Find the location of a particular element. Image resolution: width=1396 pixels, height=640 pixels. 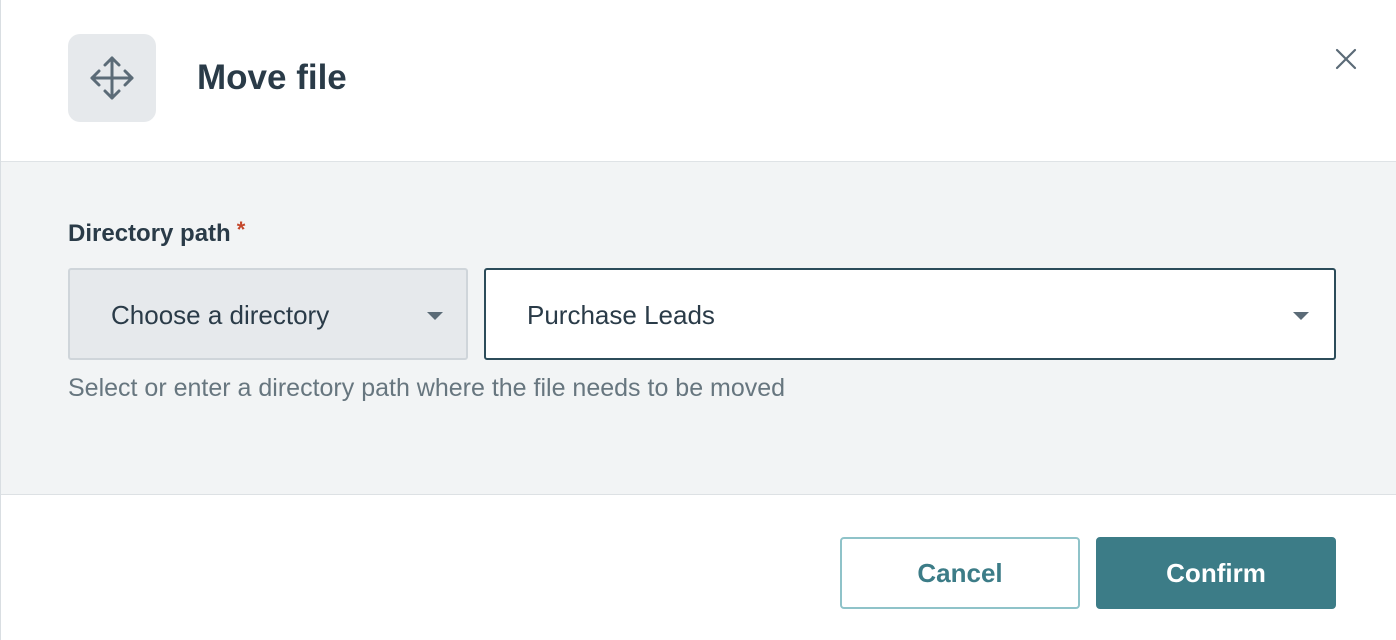

directory-path-label: Directory path * is located at coordinates (156, 232).